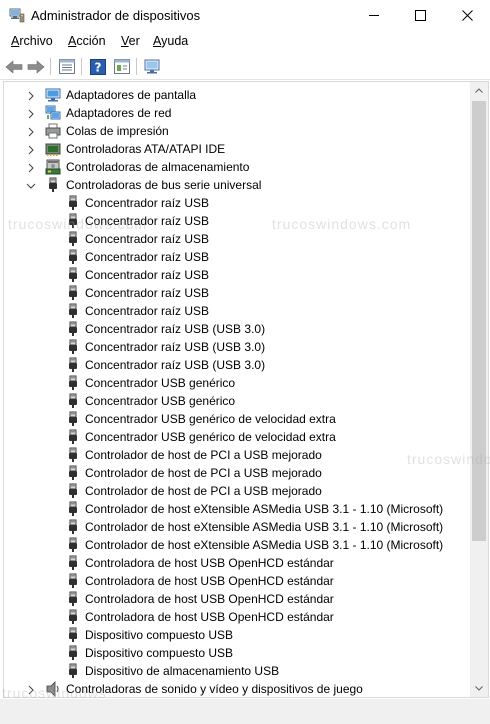 The image size is (490, 724). I want to click on display-adapter-icon, so click(53, 95).